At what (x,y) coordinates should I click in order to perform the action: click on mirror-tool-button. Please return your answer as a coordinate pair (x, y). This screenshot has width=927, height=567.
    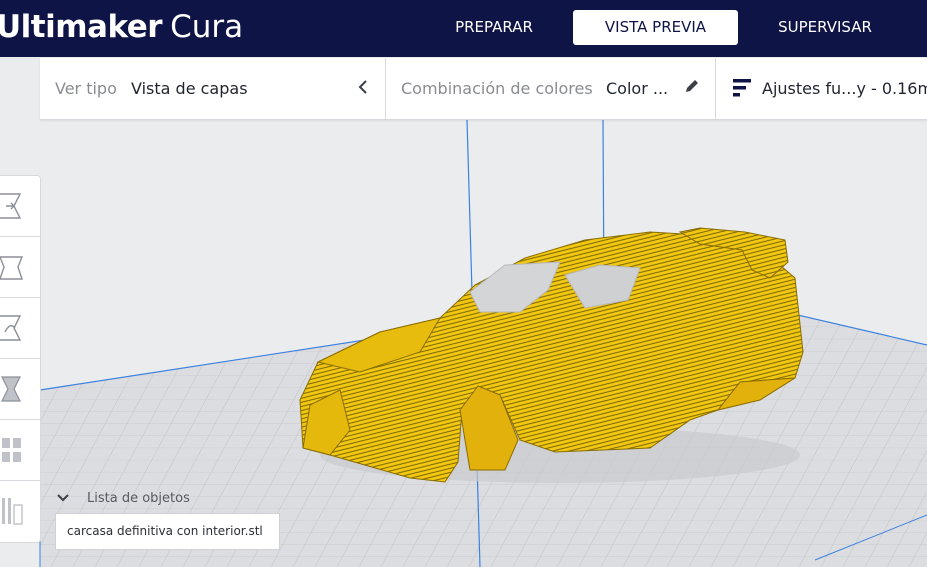
    Looking at the image, I should click on (20, 389).